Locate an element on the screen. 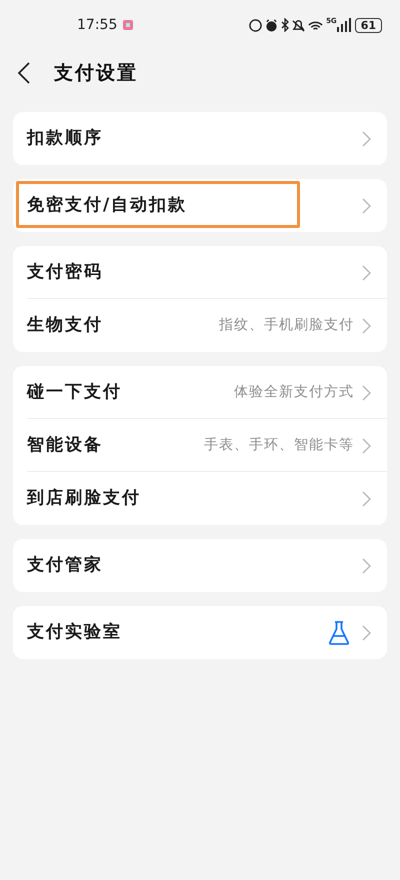  settings-row: 智能设备 手表、手环、智能卡等 is located at coordinates (200, 445).